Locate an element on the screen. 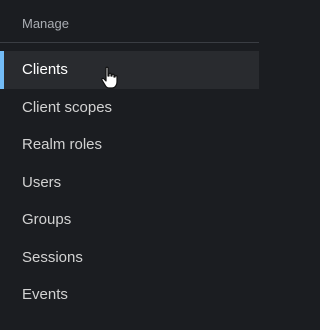  sidebar-item-sessions: Sessions is located at coordinates (129, 258).